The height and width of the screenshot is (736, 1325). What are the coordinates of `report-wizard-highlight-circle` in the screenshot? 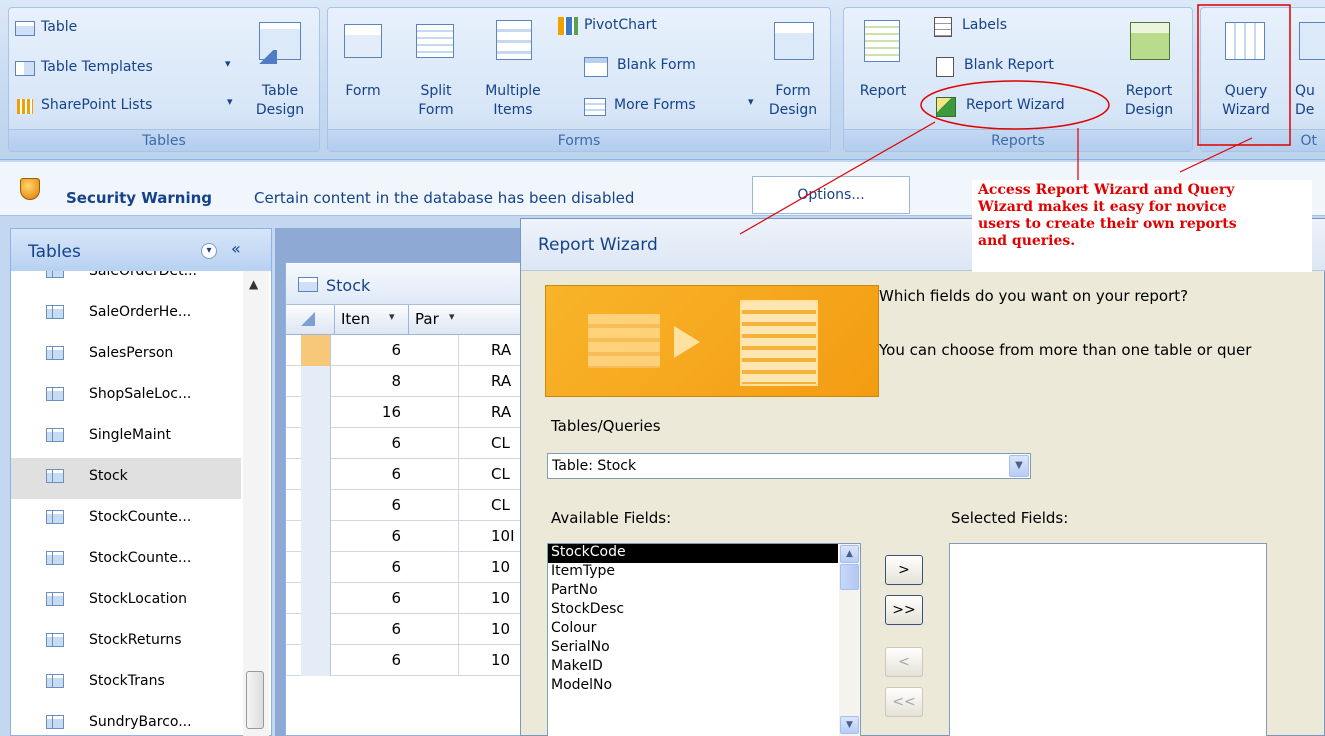 It's located at (1015, 105).